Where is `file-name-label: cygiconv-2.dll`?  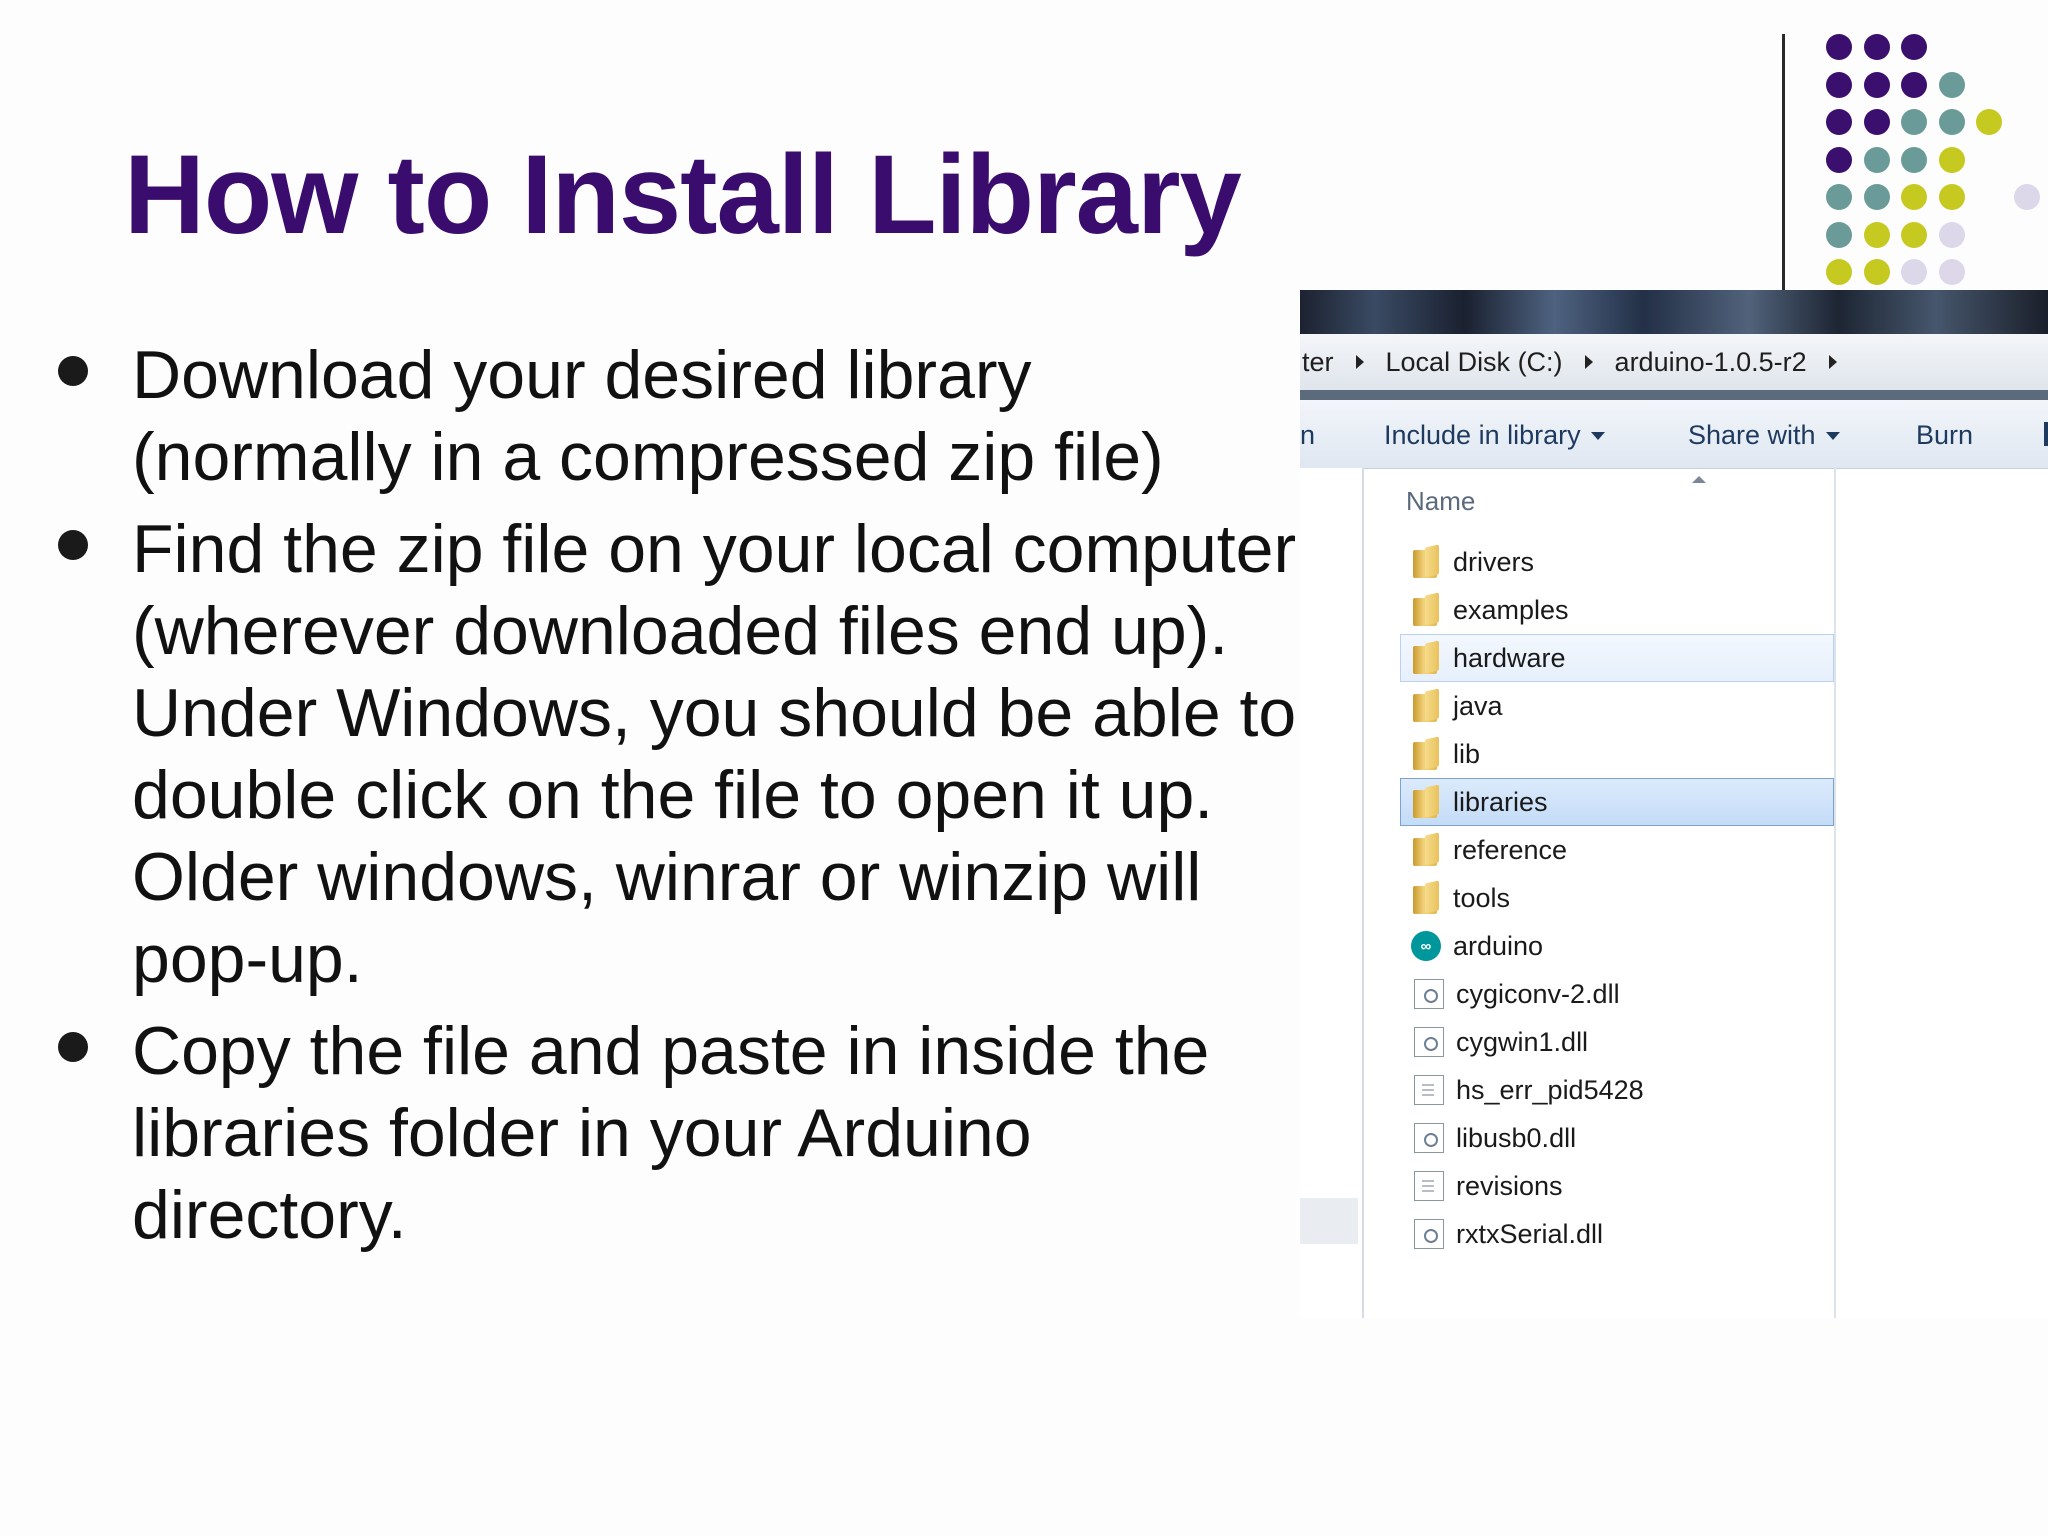 file-name-label: cygiconv-2.dll is located at coordinates (1538, 993).